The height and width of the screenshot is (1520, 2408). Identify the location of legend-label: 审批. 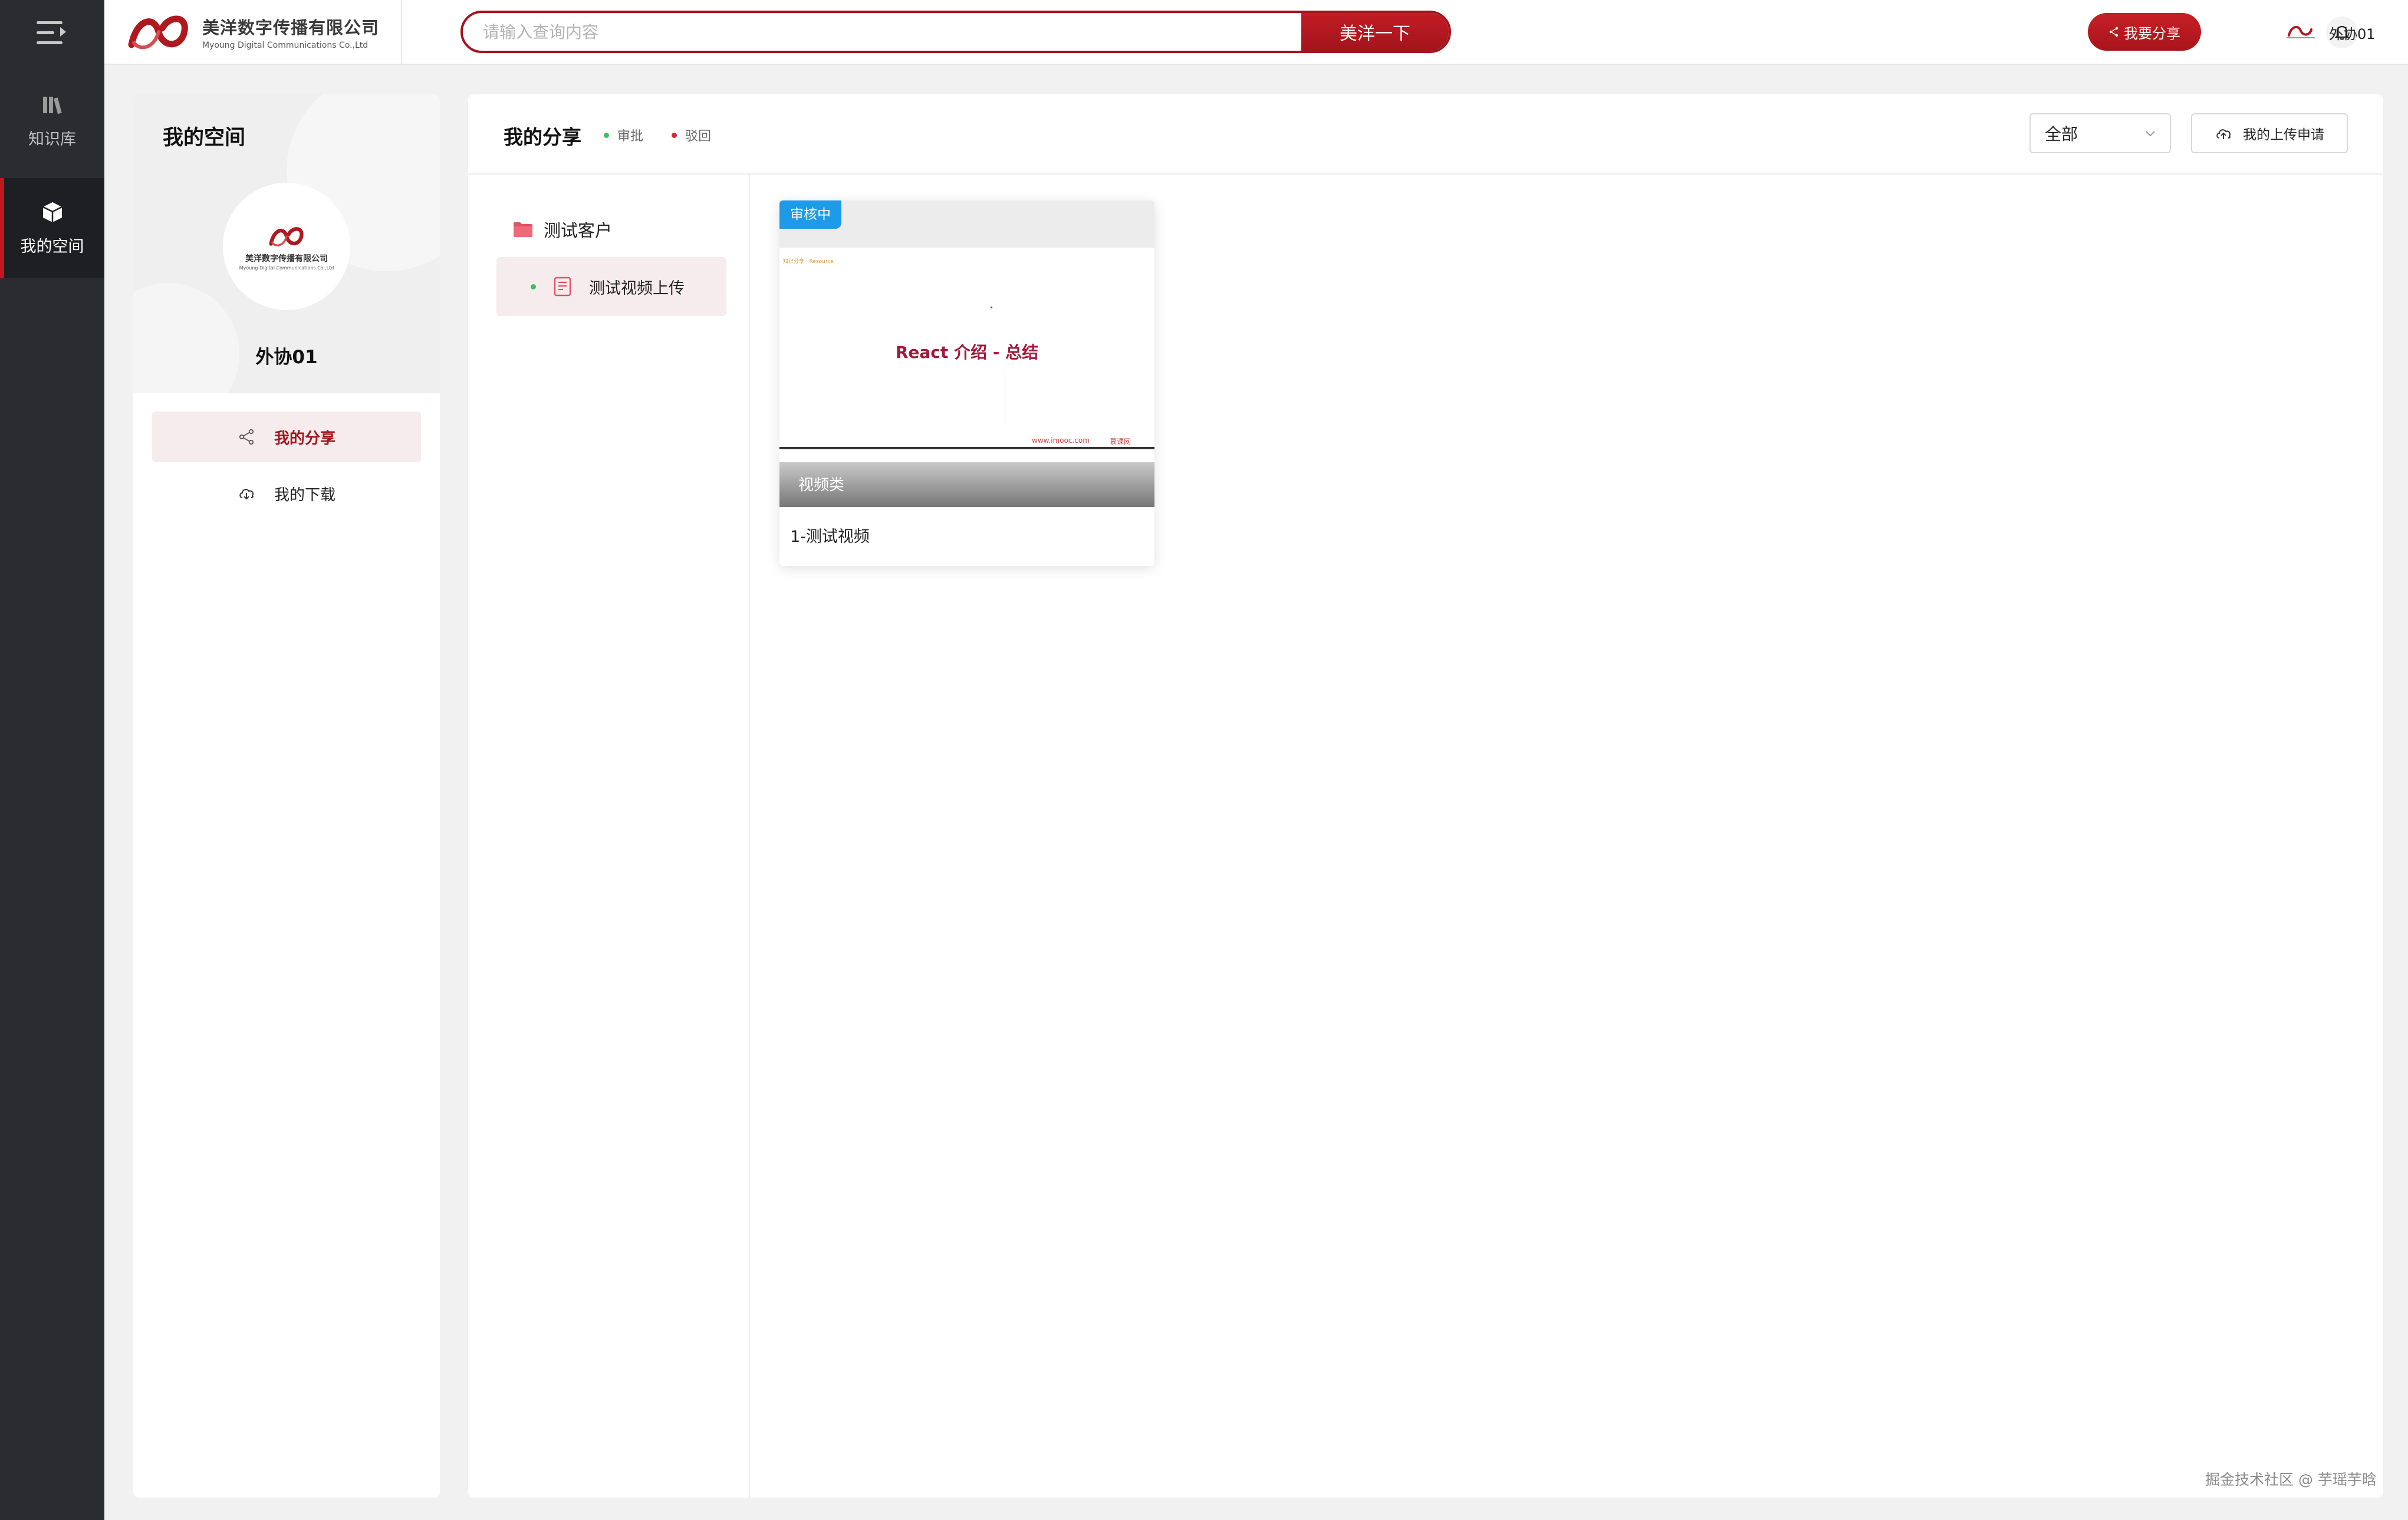
(630, 136).